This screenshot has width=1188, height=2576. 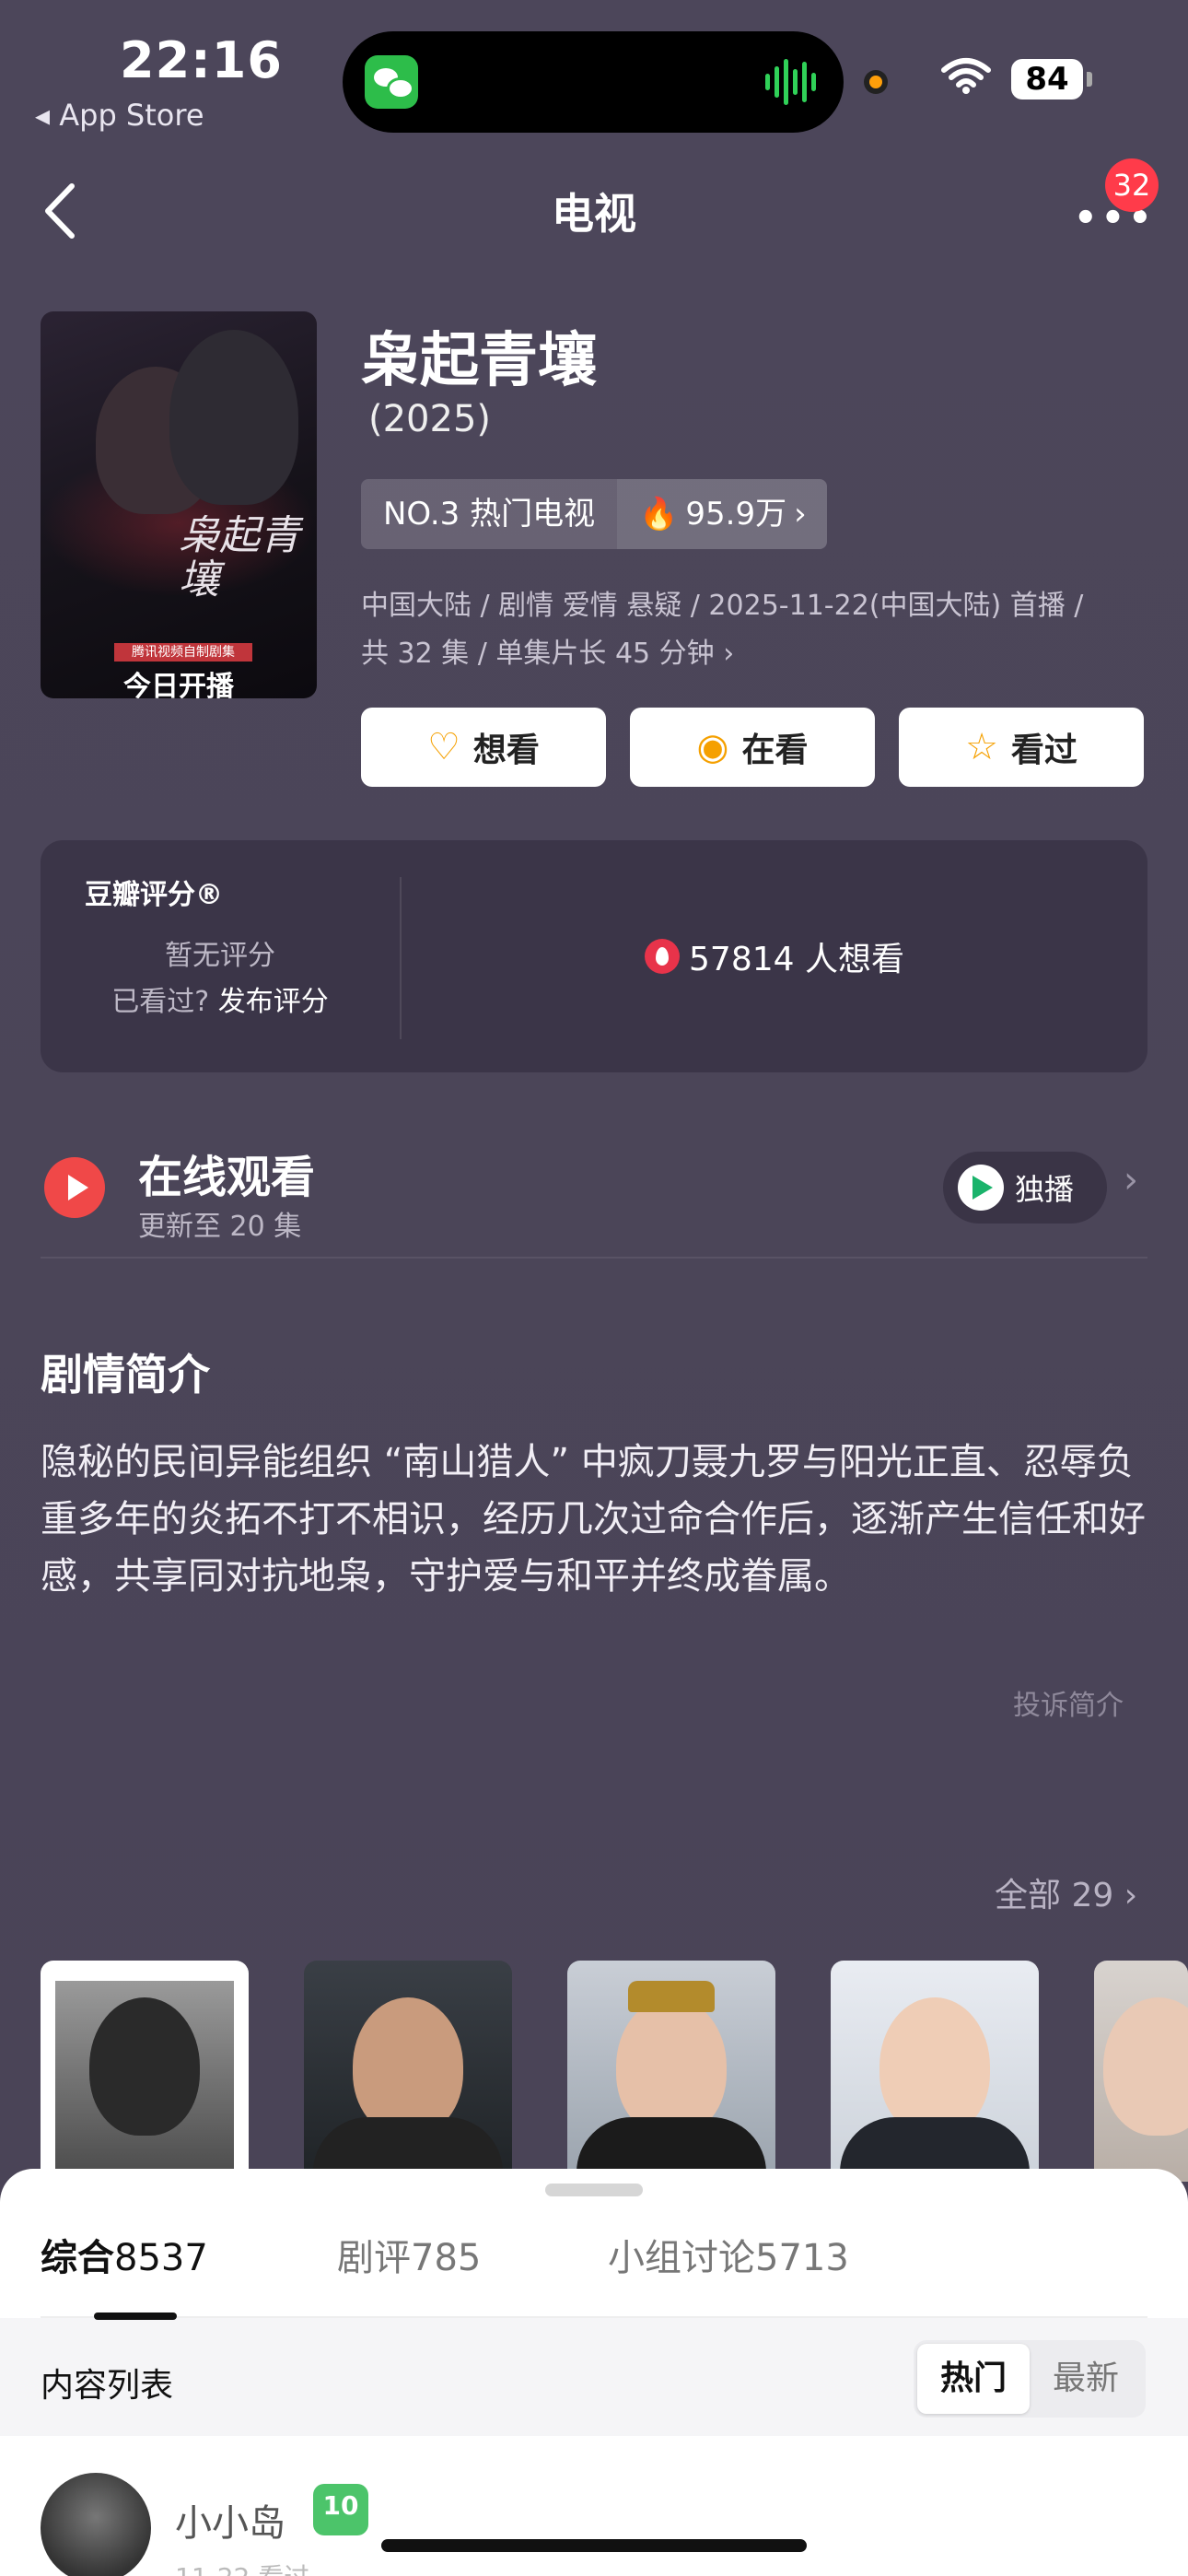 What do you see at coordinates (802, 2258) in the screenshot?
I see `tab-count: 5713` at bounding box center [802, 2258].